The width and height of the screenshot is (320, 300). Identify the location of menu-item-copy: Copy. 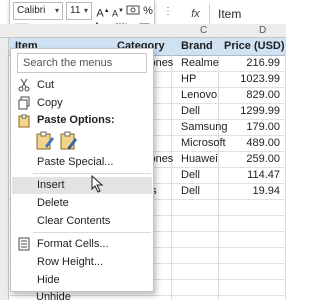
(82, 103).